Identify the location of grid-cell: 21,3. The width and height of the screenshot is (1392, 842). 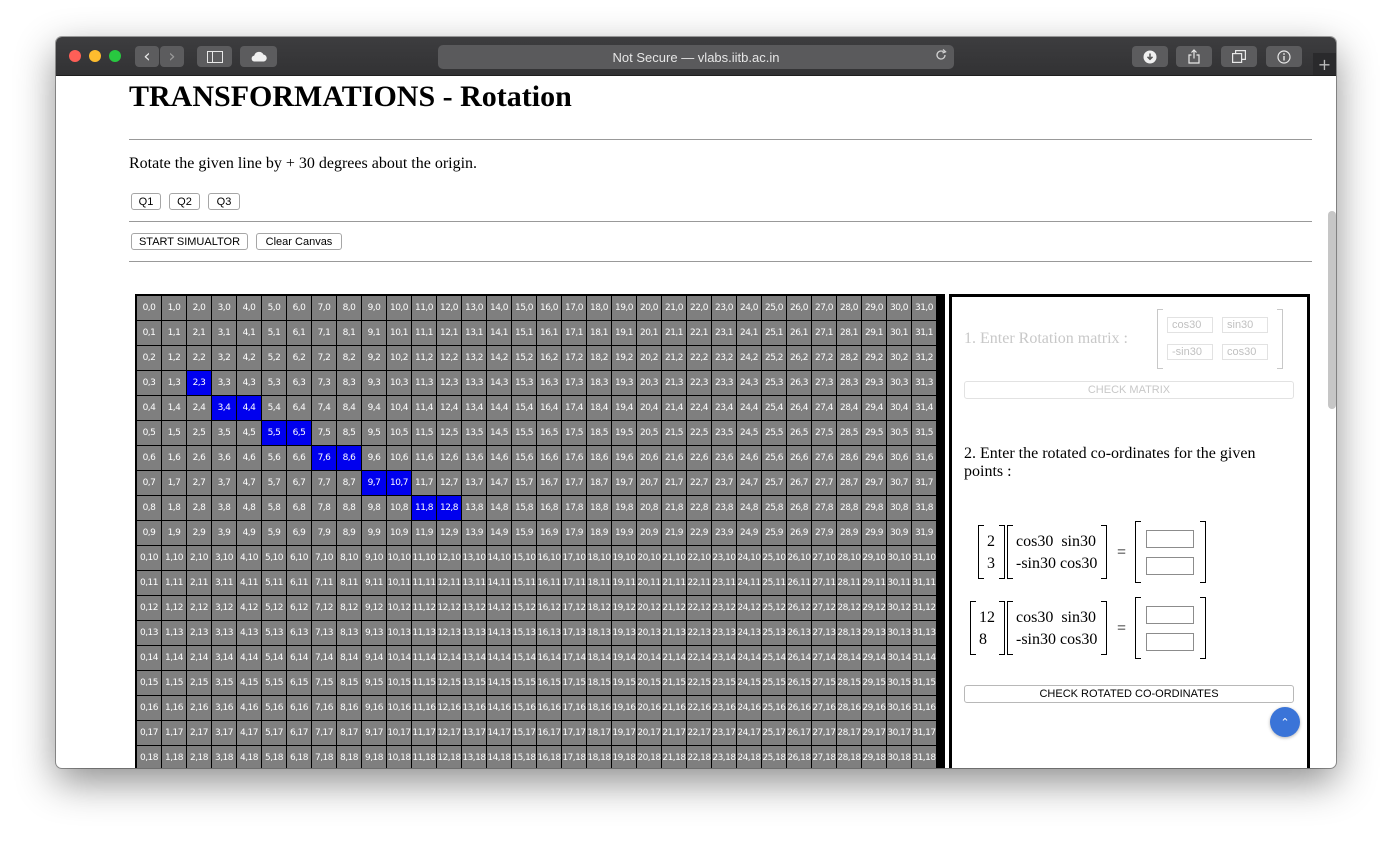
(674, 383).